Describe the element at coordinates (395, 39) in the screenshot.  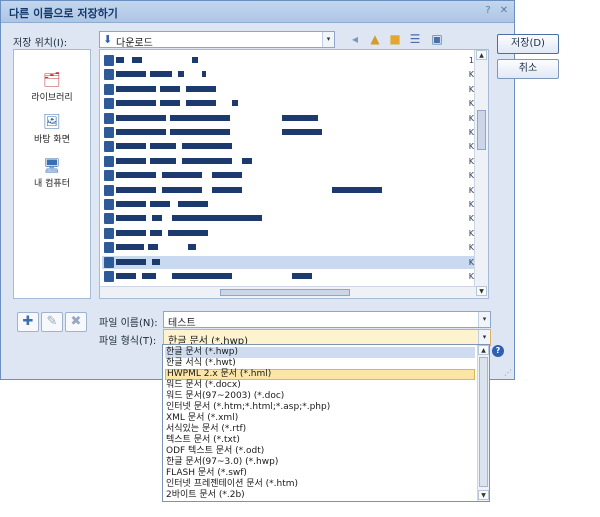
I see `new-folder-icon: ■` at that location.